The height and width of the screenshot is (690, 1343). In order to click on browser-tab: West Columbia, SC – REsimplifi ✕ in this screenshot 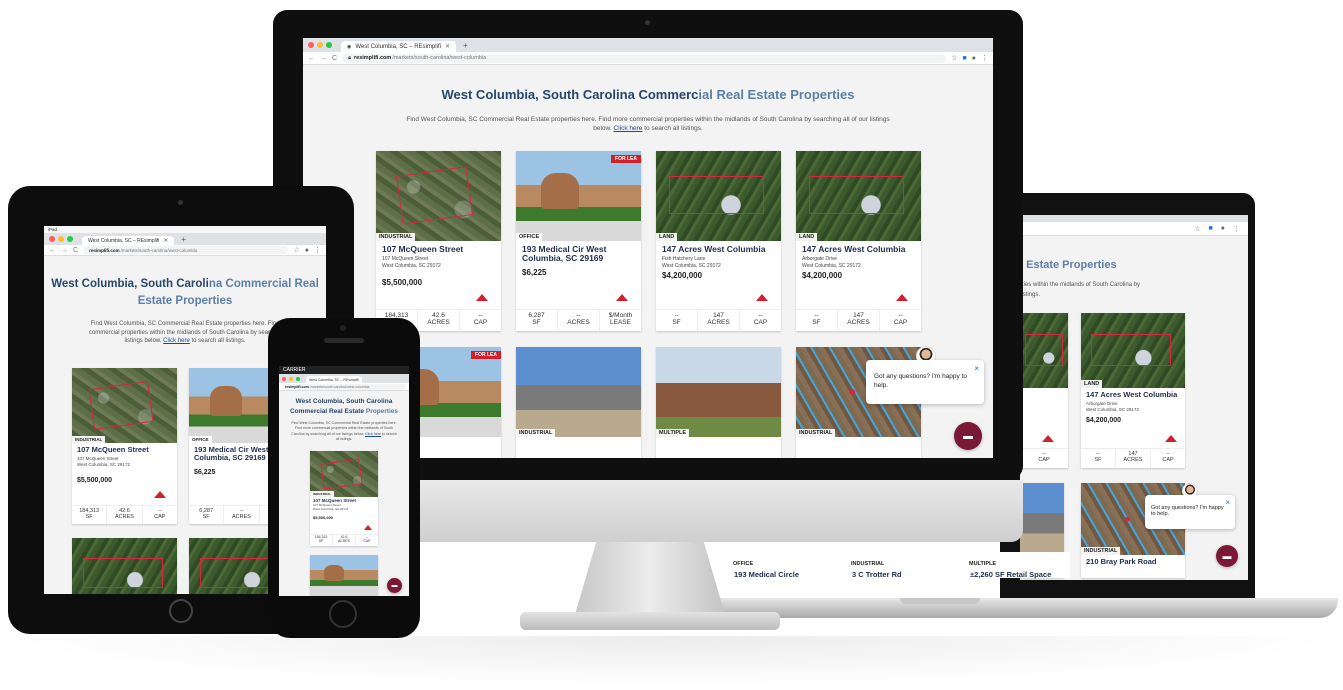, I will do `click(128, 240)`.